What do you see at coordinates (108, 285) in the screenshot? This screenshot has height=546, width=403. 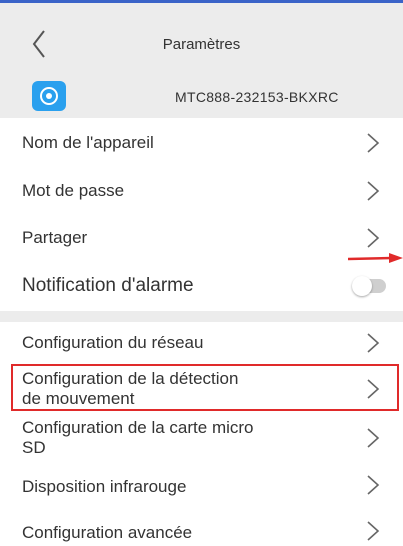 I see `settings-item-label: Notification d'alarme` at bounding box center [108, 285].